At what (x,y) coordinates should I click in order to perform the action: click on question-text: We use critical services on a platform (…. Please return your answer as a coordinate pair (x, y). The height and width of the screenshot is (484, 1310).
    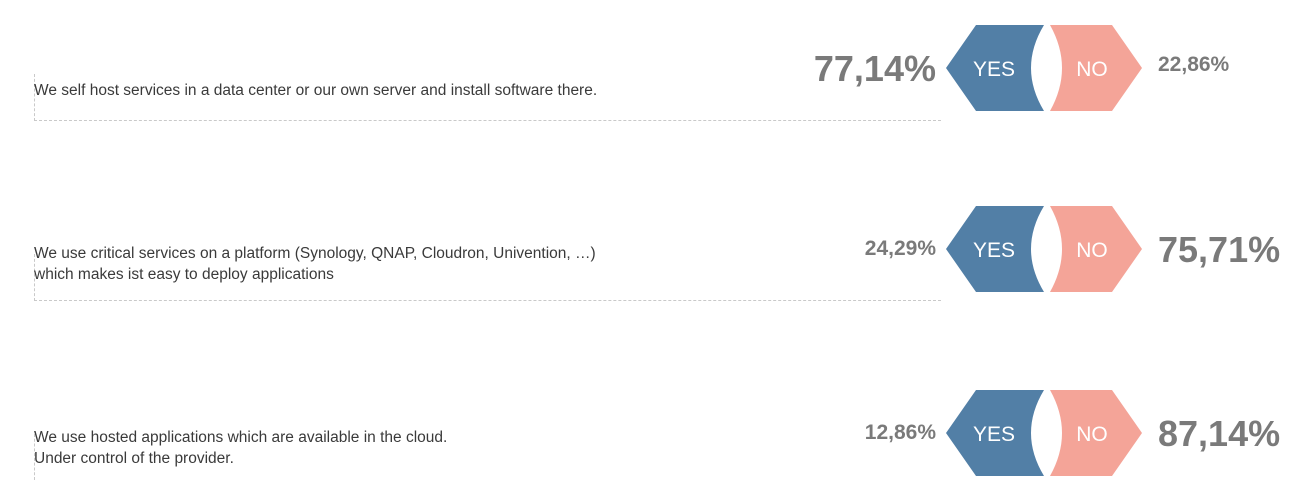
    Looking at the image, I should click on (315, 264).